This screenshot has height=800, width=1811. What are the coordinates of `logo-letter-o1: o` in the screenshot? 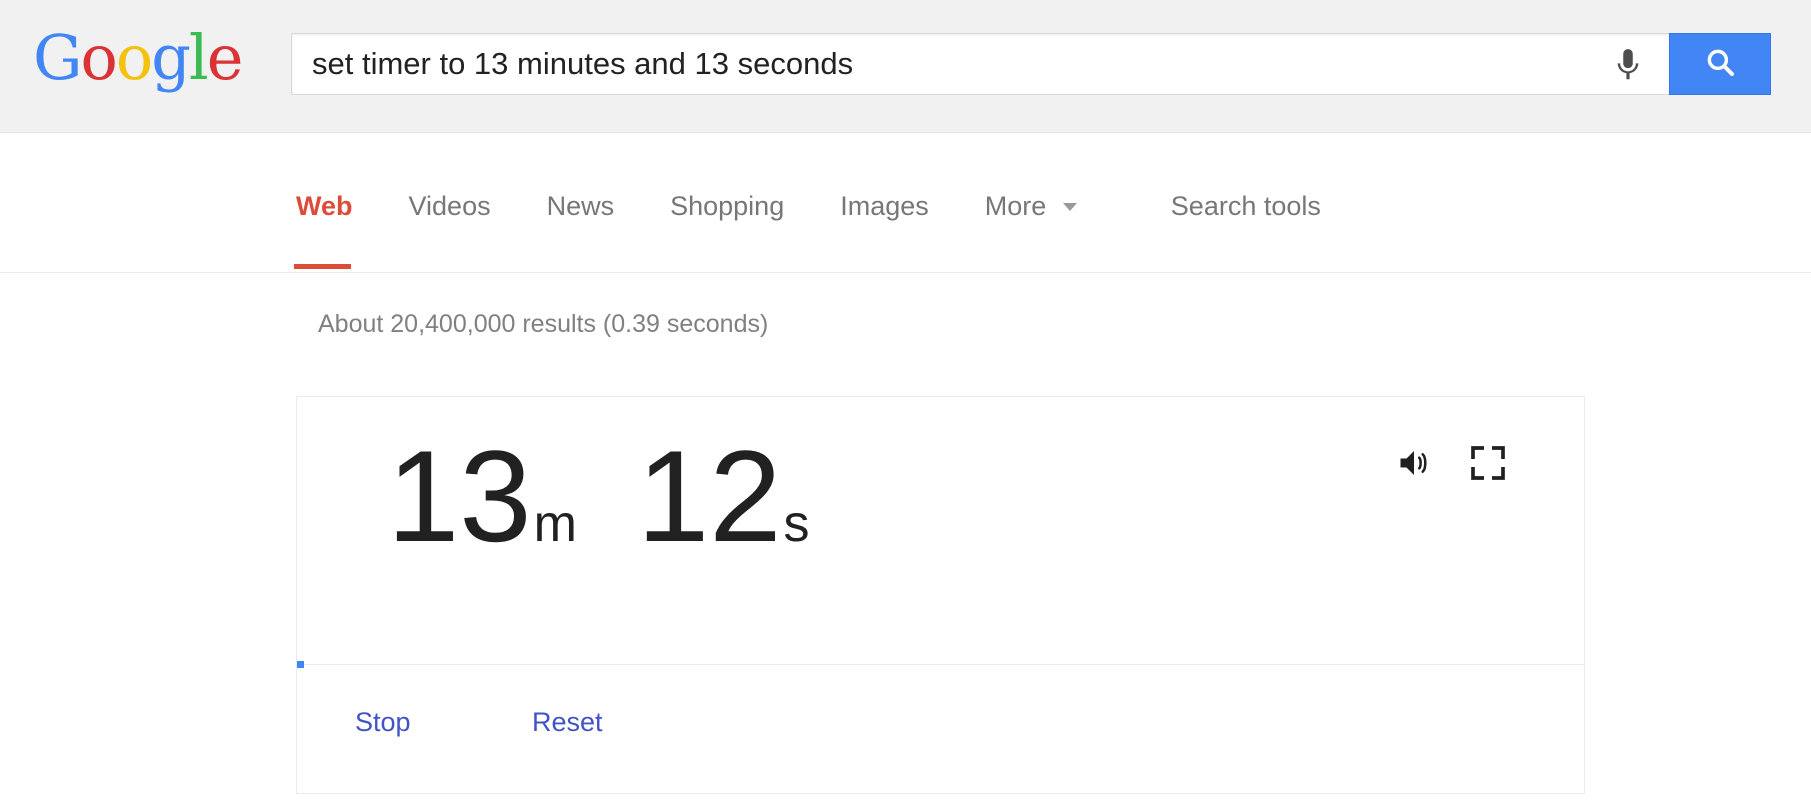 It's located at (99, 57).